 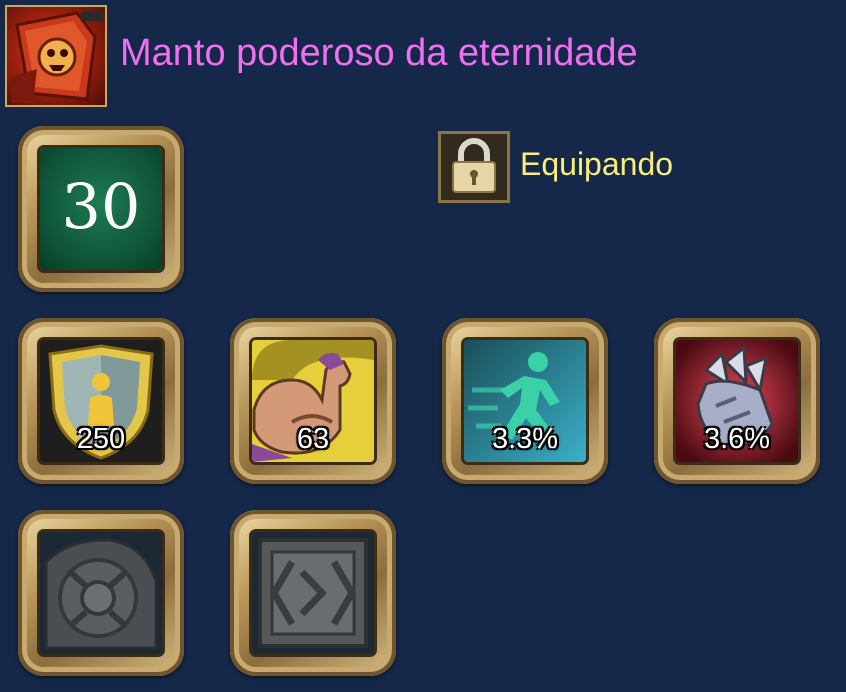 What do you see at coordinates (101, 439) in the screenshot?
I see `defense-value: 250` at bounding box center [101, 439].